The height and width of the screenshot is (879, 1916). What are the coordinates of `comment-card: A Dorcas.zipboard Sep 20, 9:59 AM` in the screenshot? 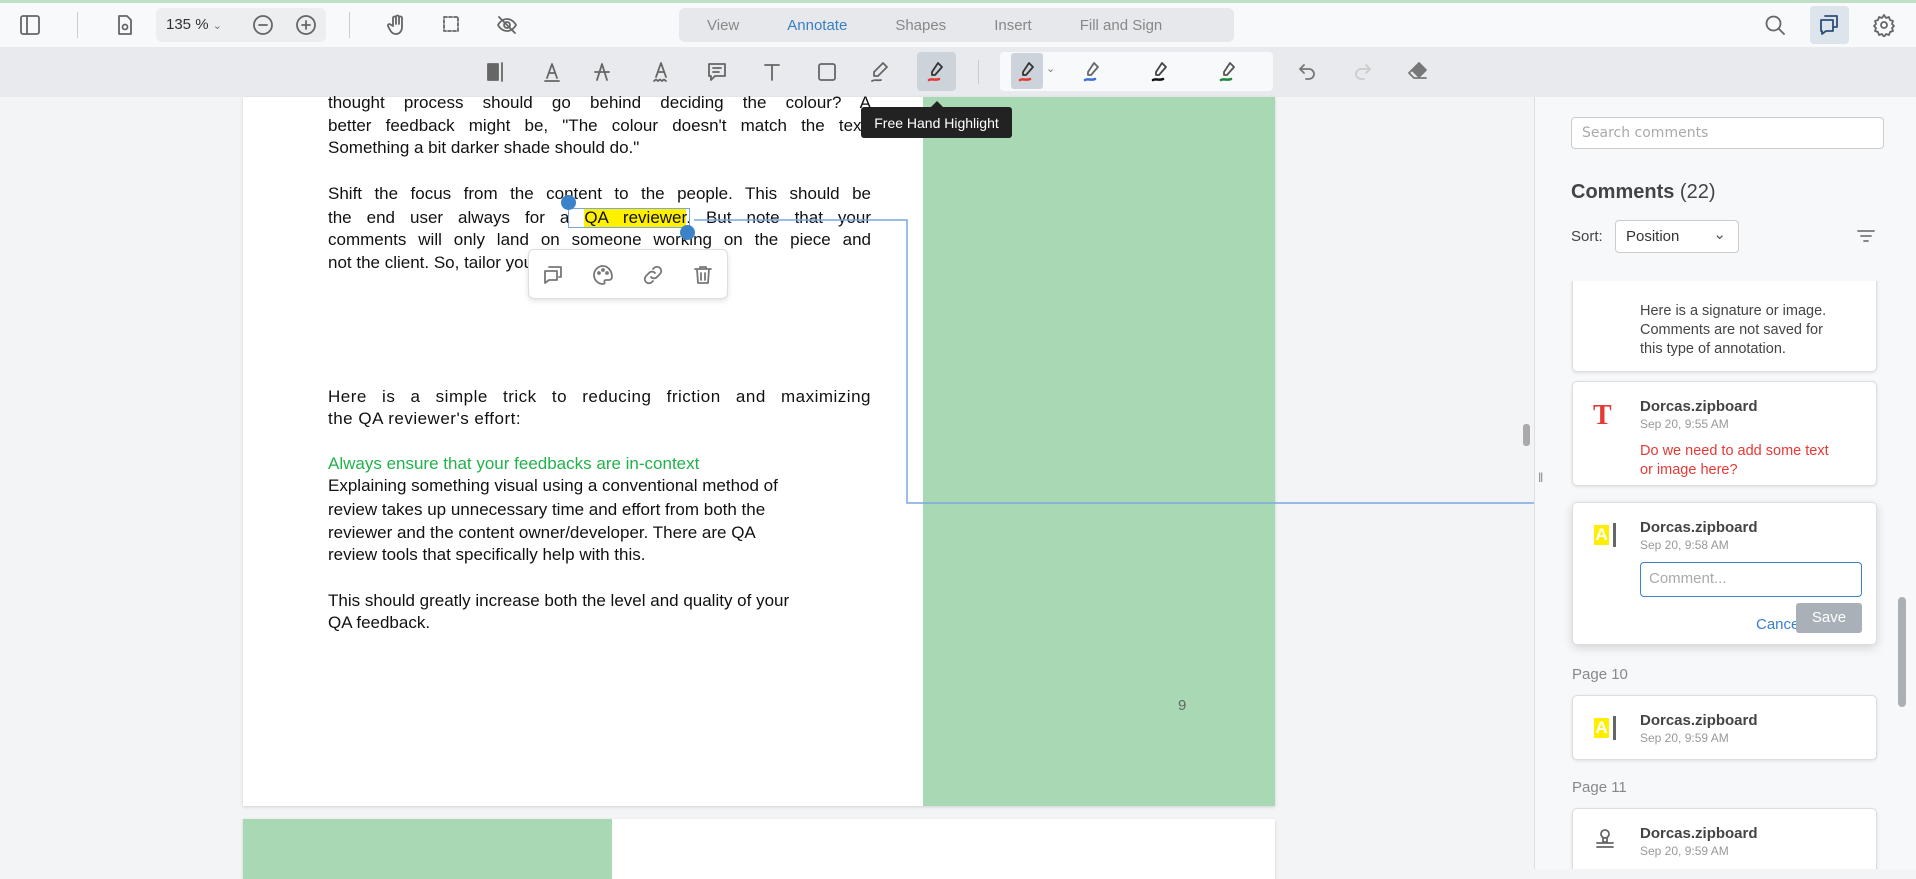 It's located at (1724, 727).